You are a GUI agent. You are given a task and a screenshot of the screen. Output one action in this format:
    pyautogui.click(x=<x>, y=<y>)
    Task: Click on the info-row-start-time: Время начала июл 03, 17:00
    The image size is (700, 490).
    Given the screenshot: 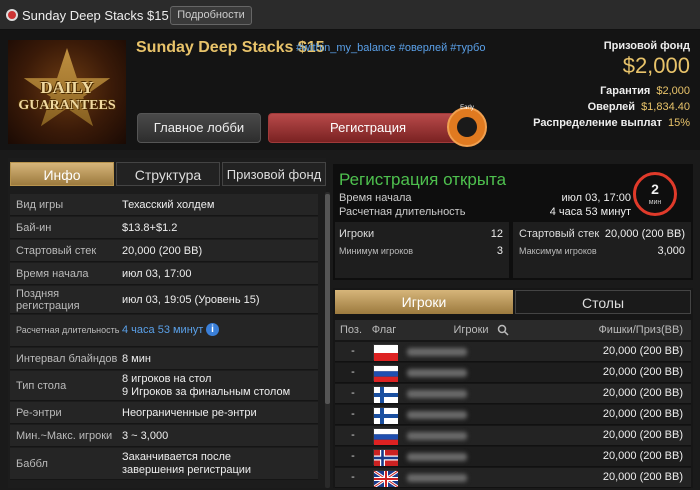 What is the action you would take?
    pyautogui.click(x=164, y=274)
    